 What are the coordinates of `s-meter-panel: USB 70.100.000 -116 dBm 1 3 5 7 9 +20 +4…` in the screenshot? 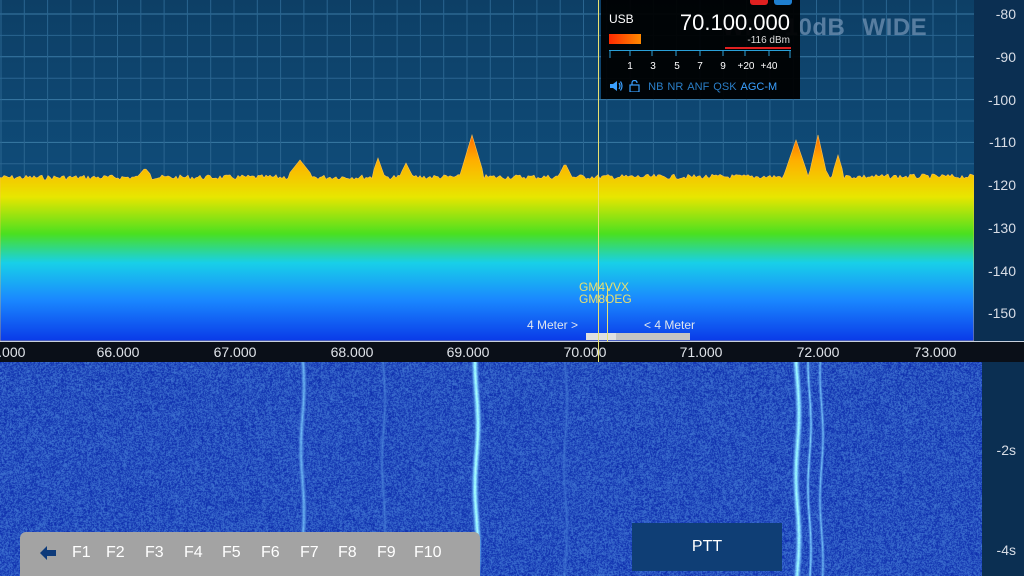 It's located at (700, 49).